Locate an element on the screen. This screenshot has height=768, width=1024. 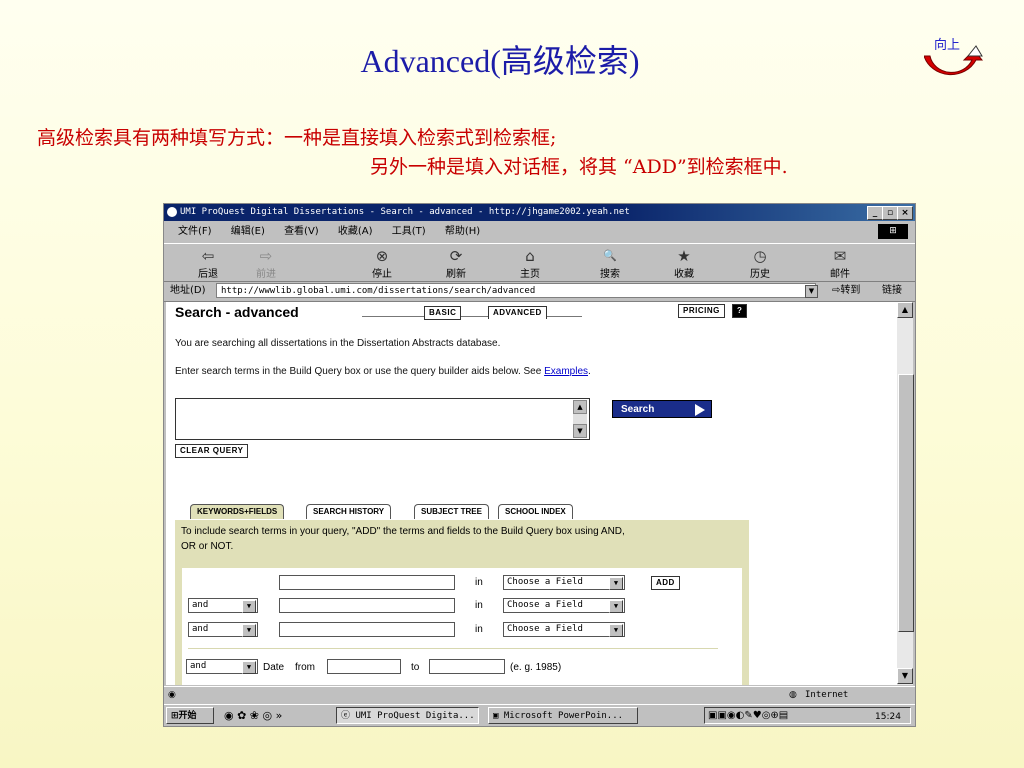
slide-title: Advanced(高级检索) is located at coordinates (500, 61).